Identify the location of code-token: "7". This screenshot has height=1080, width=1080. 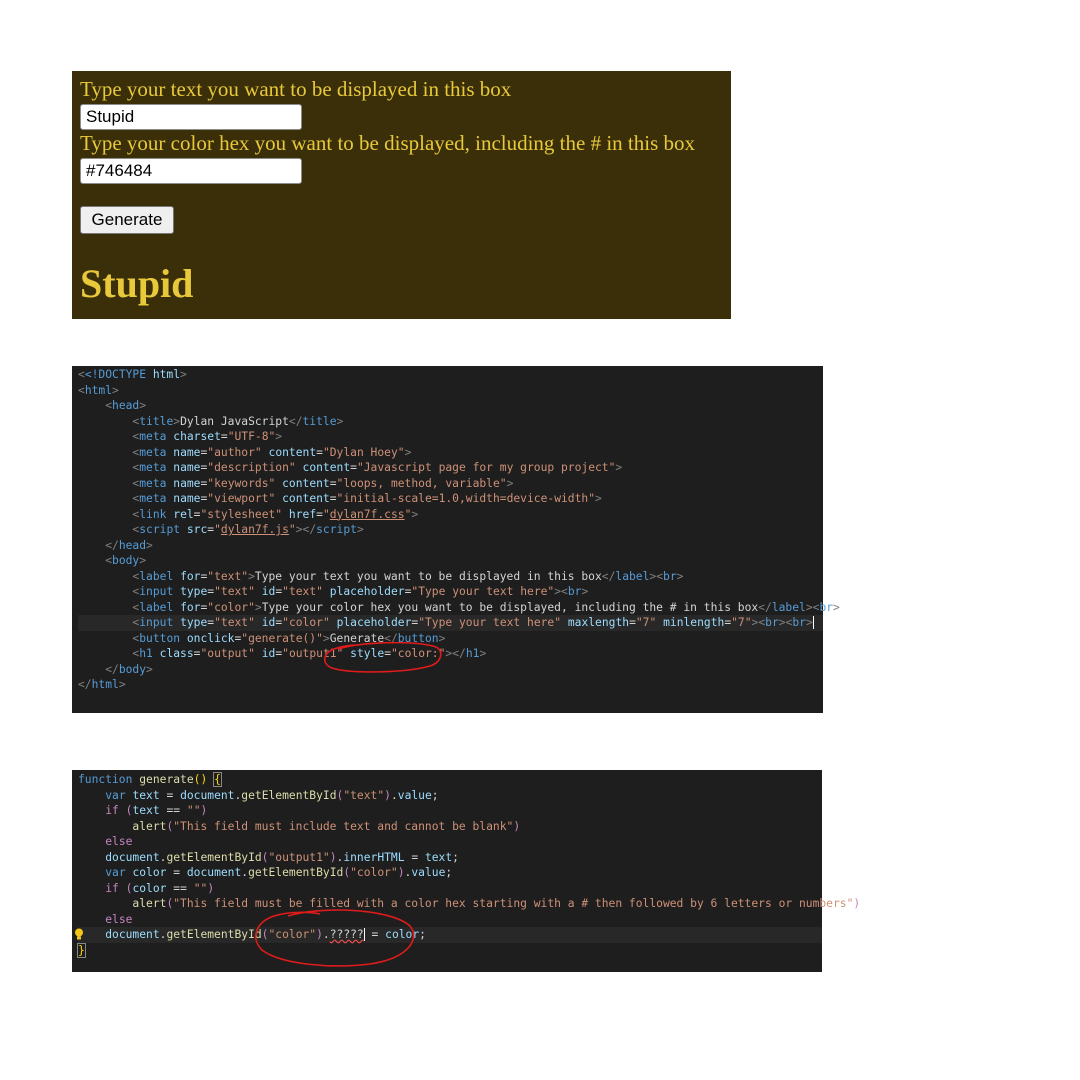
(741, 622).